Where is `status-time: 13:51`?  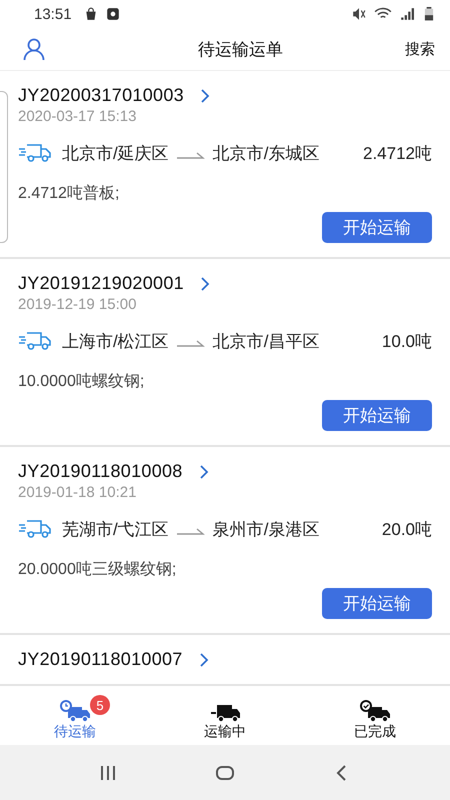
status-time: 13:51 is located at coordinates (53, 14).